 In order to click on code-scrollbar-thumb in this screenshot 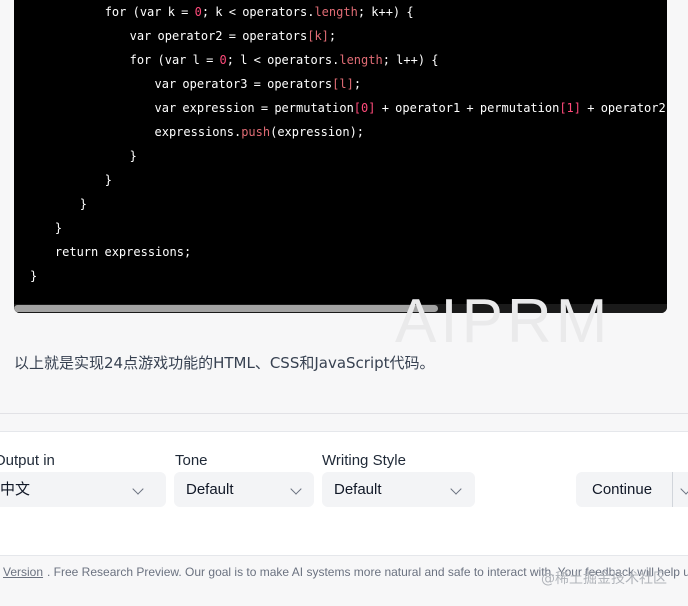, I will do `click(226, 308)`.